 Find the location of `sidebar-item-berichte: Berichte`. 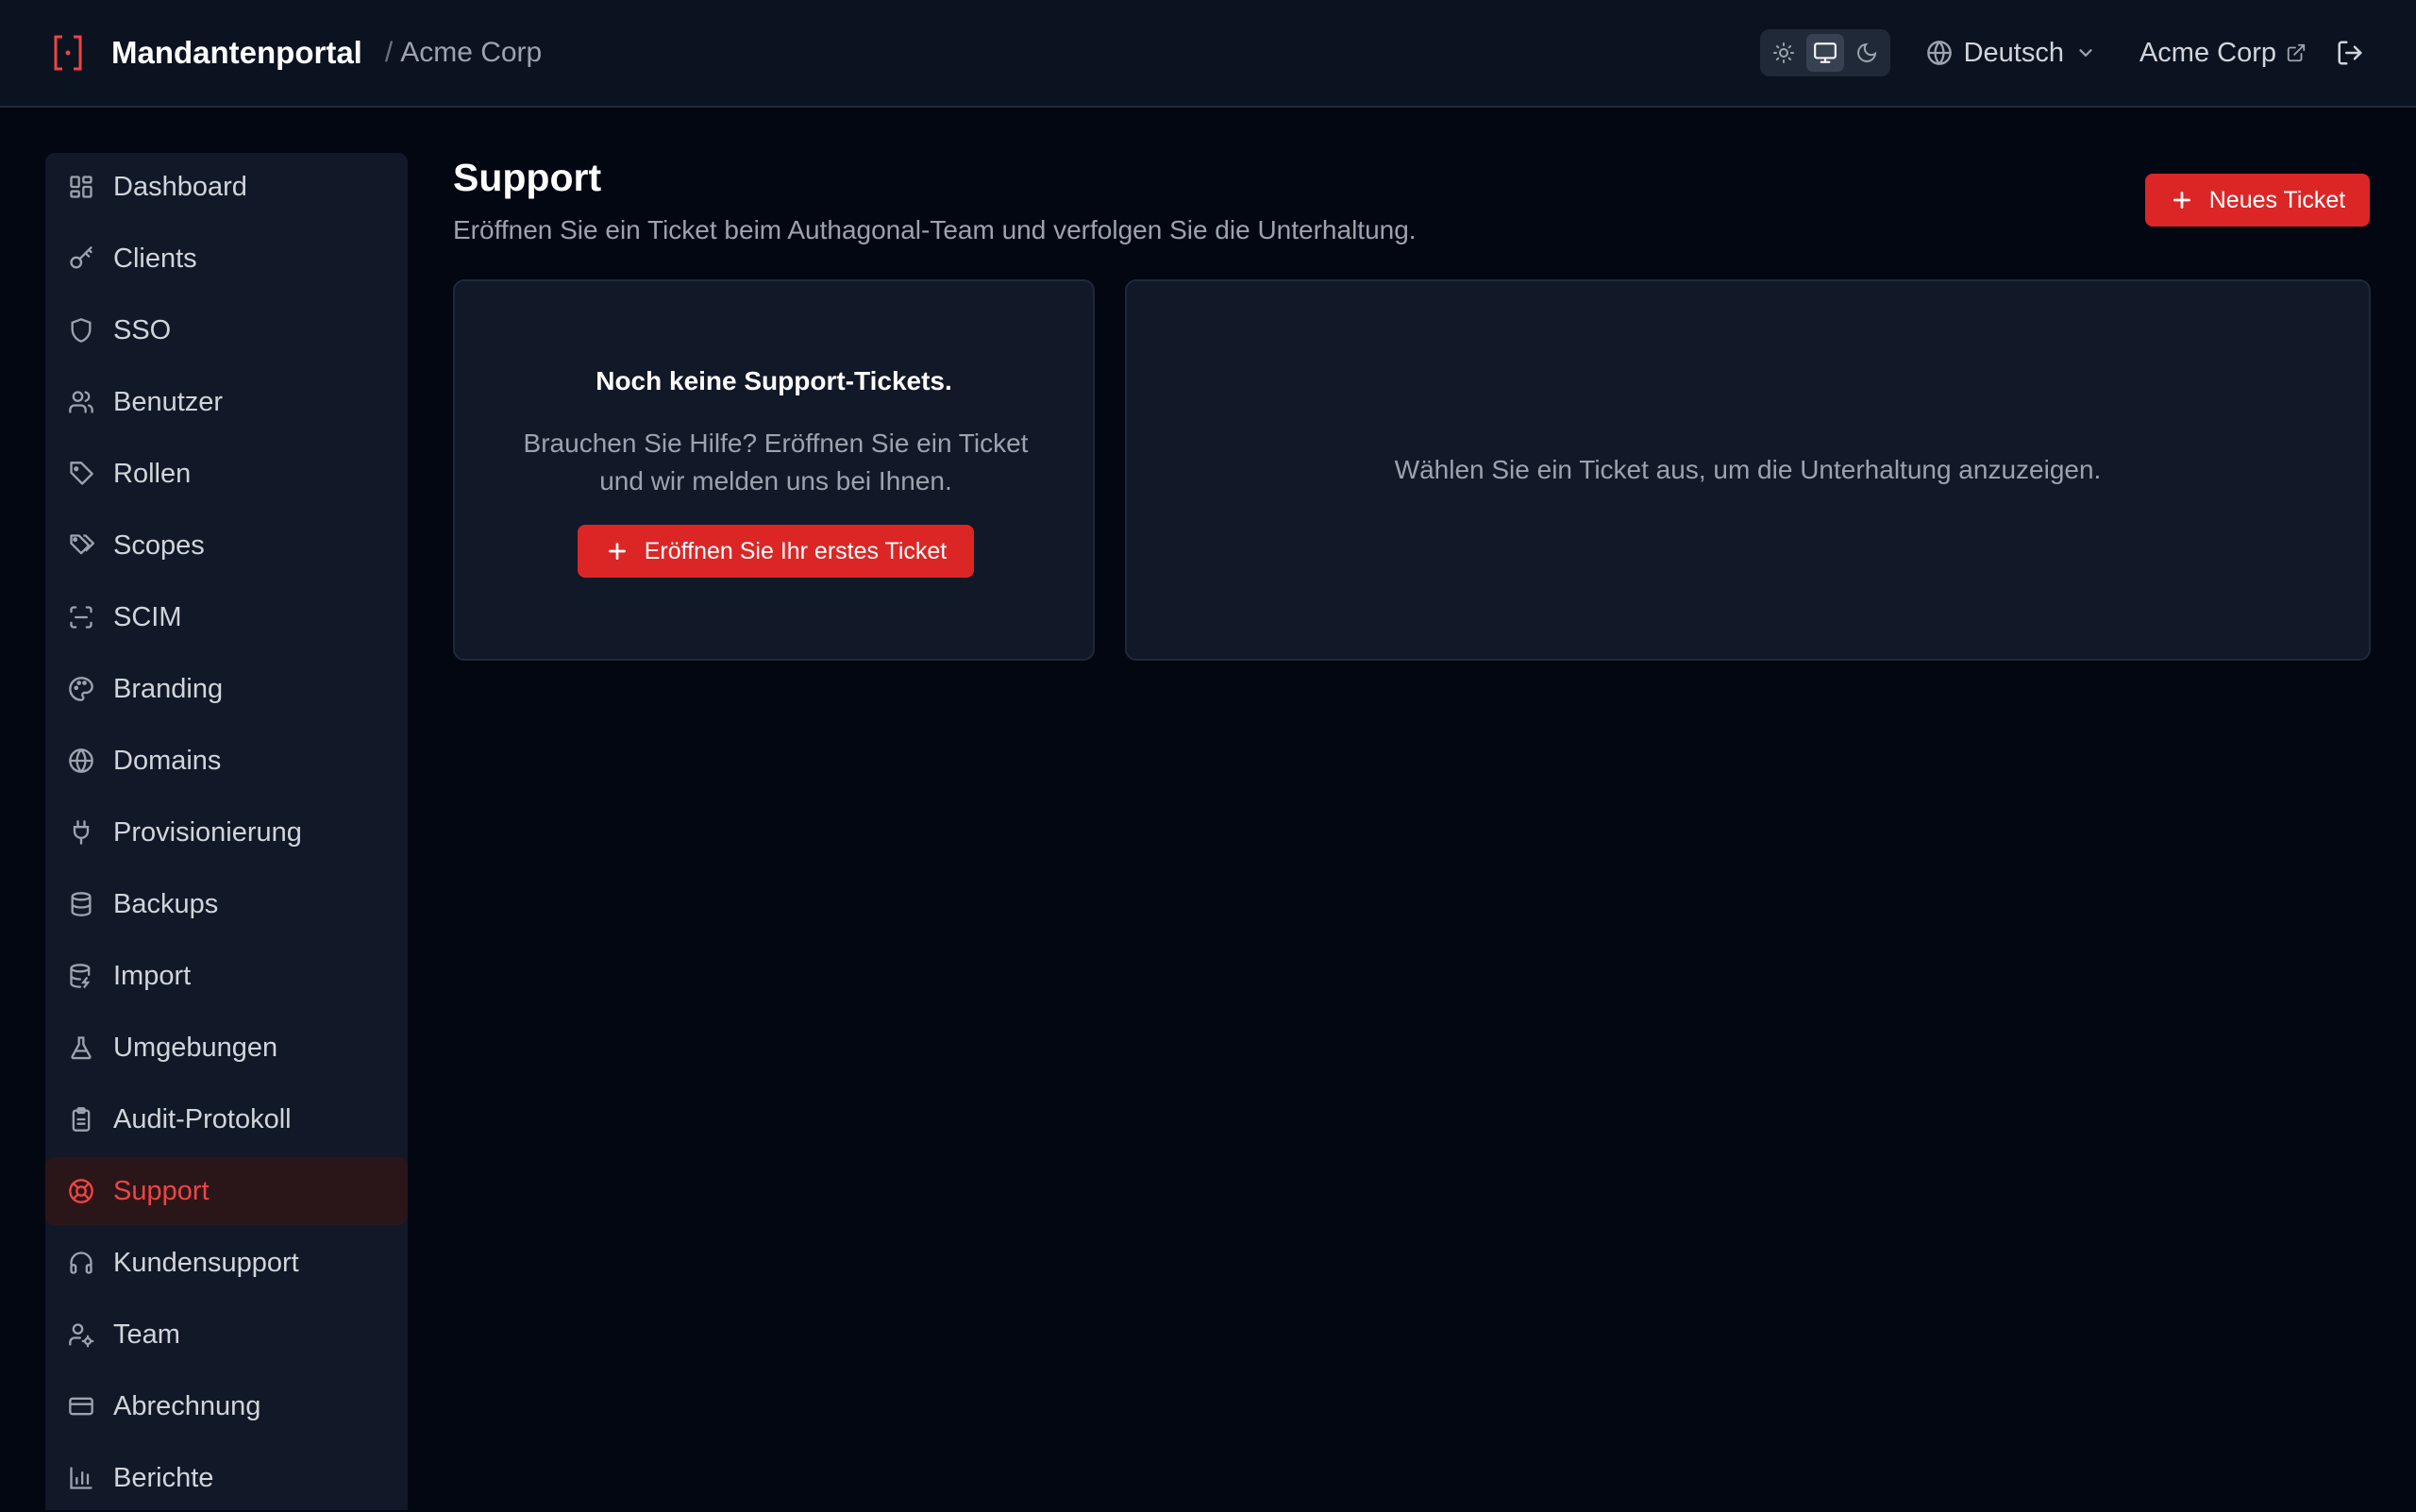

sidebar-item-berichte: Berichte is located at coordinates (227, 1478).